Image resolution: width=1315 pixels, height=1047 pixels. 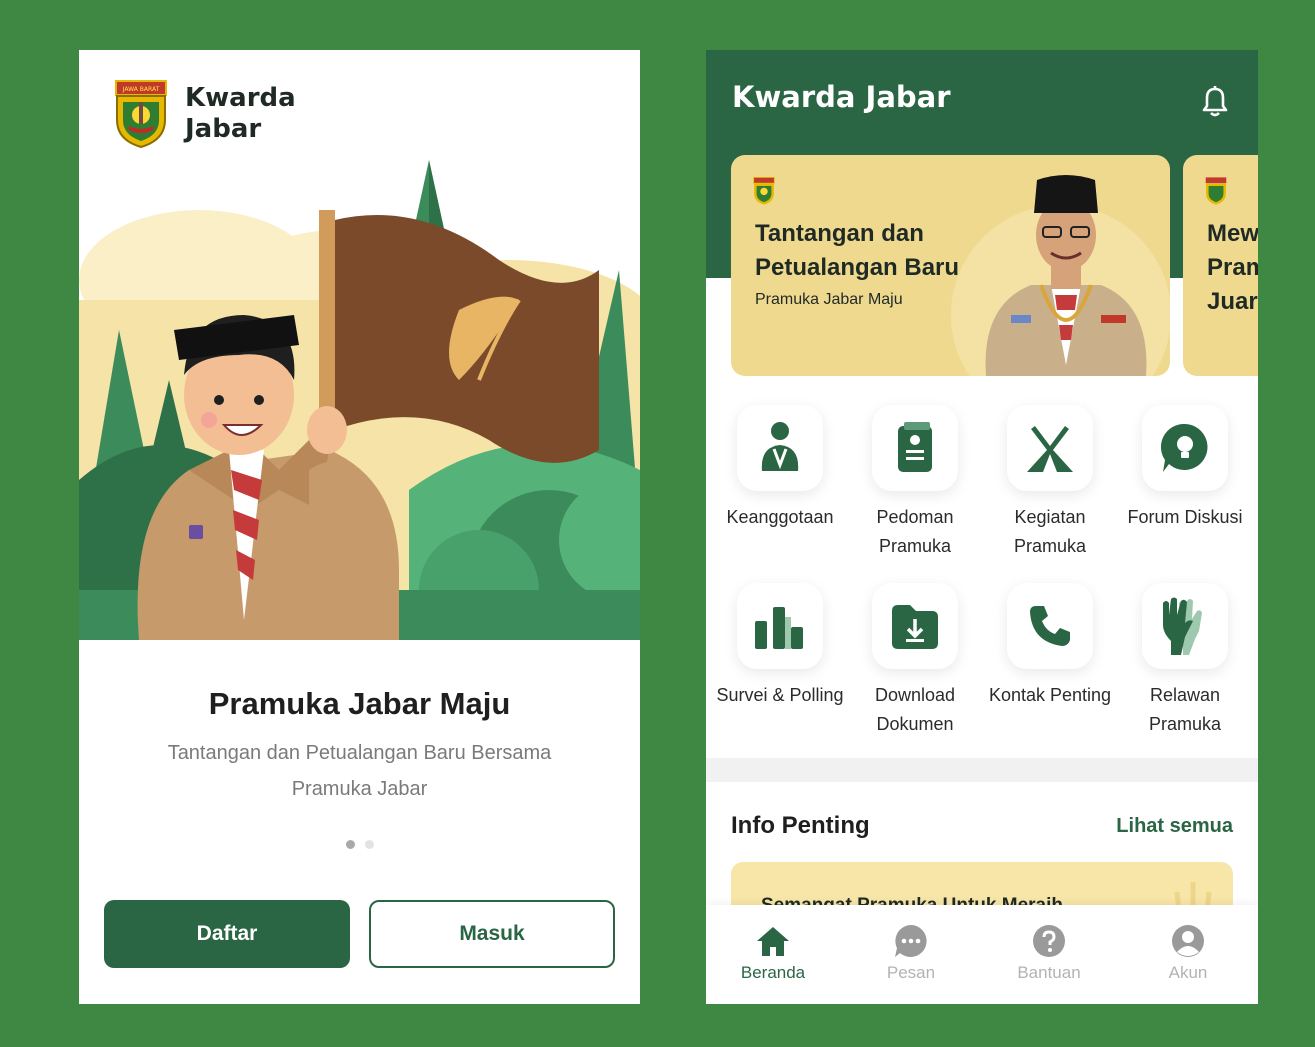 I want to click on bell-icon, so click(x=1215, y=101).